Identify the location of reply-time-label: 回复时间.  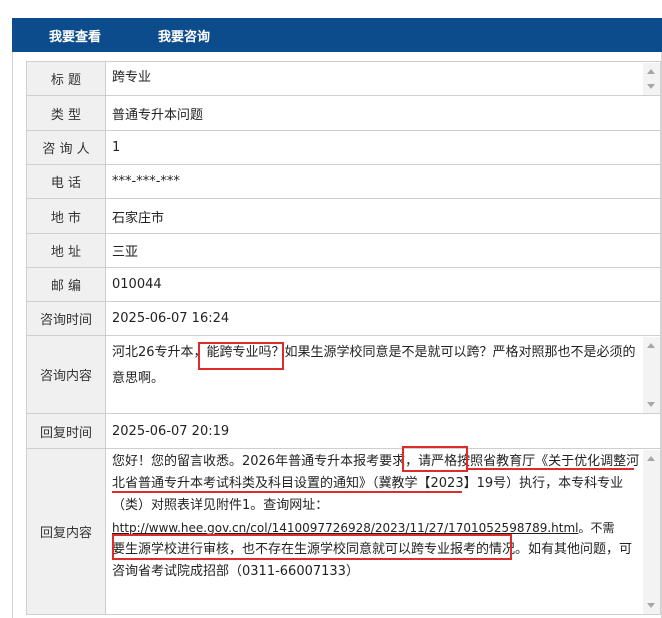
(66, 431).